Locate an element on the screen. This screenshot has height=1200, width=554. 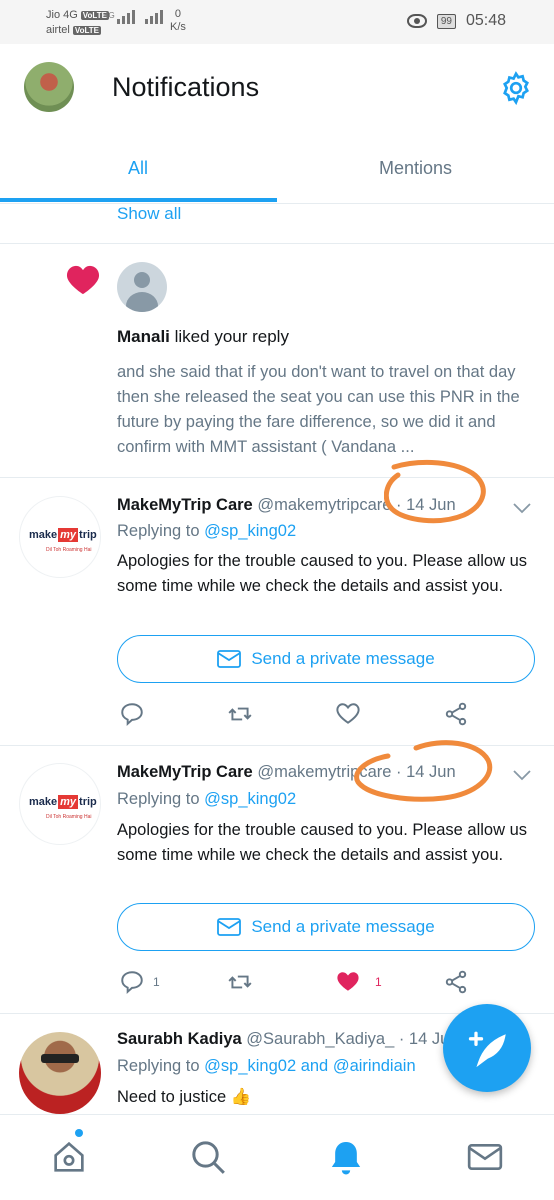
tab-mentions: Mentions is located at coordinates (415, 168).